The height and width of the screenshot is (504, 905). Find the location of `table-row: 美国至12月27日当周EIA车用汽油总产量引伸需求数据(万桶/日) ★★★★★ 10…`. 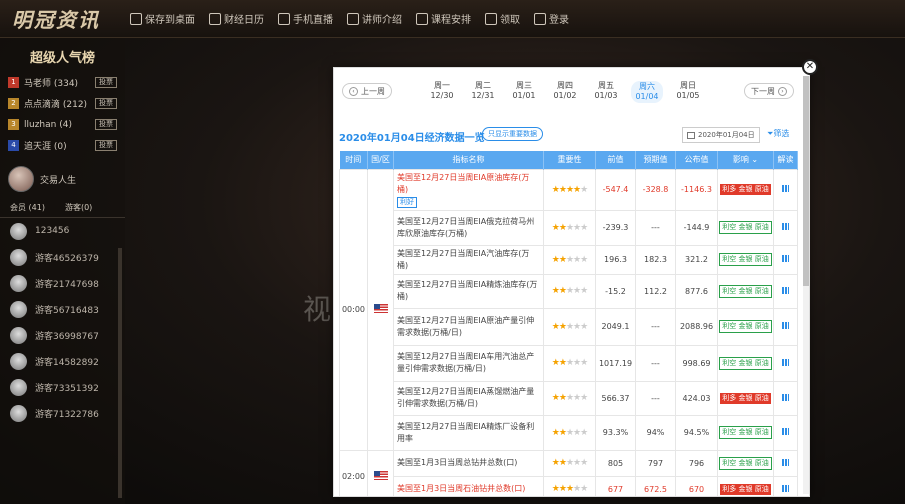

table-row: 美国至12月27日当周EIA车用汽油总产量引伸需求数据(万桶/日) ★★★★★ 10… is located at coordinates (569, 363).